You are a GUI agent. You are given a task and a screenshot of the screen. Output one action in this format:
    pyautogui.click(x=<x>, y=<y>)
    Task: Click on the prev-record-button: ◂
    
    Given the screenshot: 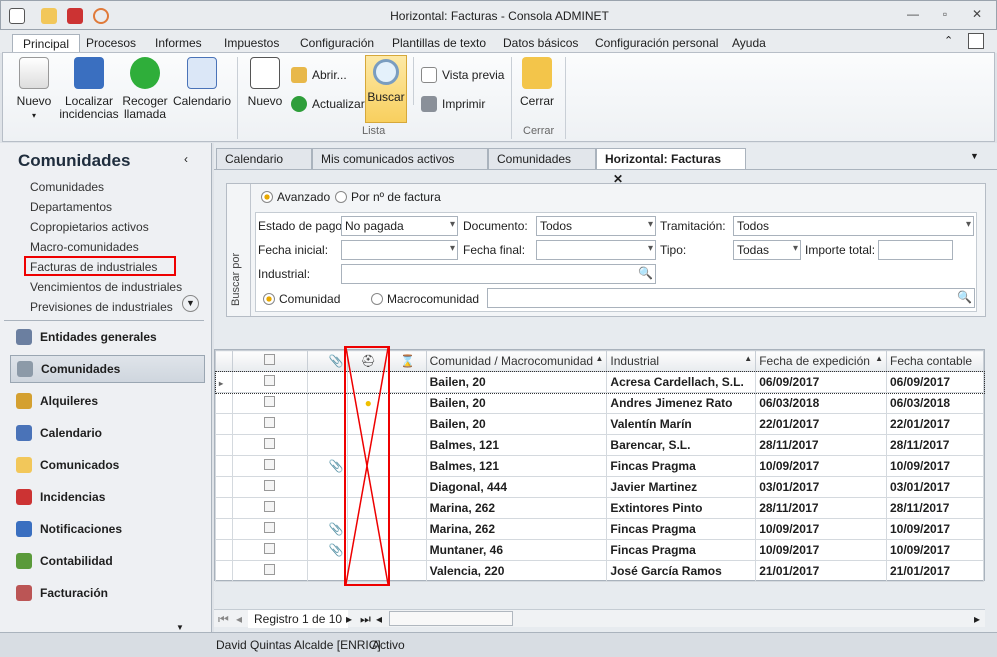 What is the action you would take?
    pyautogui.click(x=239, y=619)
    